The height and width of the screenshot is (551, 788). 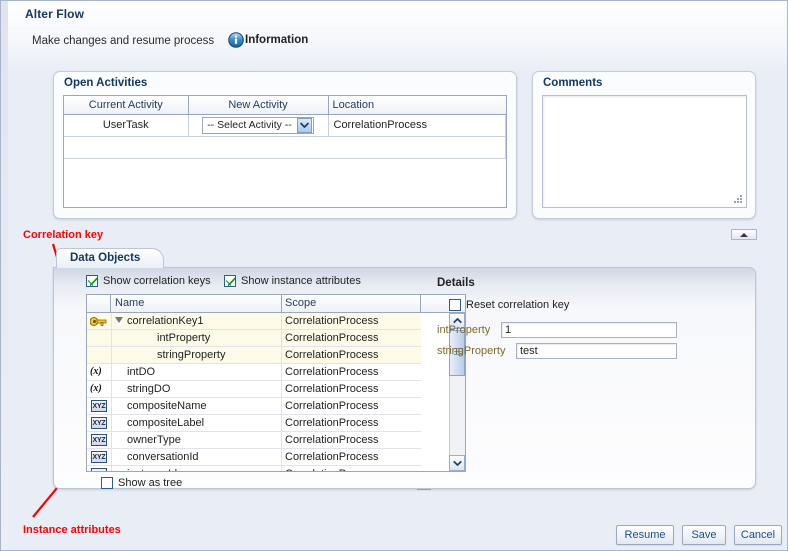 What do you see at coordinates (166, 423) in the screenshot?
I see `row-name: compositeLabel` at bounding box center [166, 423].